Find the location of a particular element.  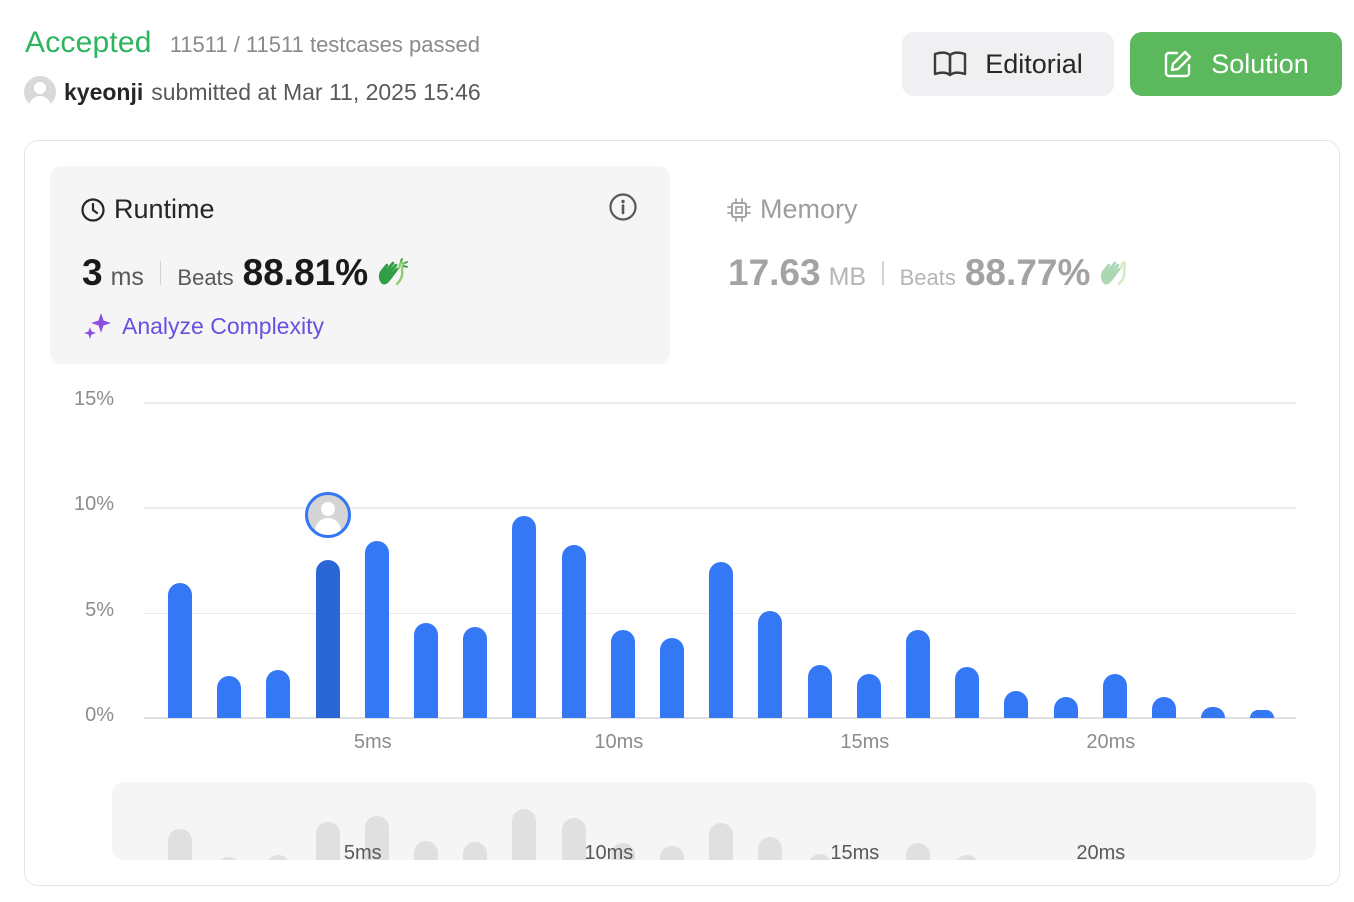

selected-runtime-bar is located at coordinates (327, 639).